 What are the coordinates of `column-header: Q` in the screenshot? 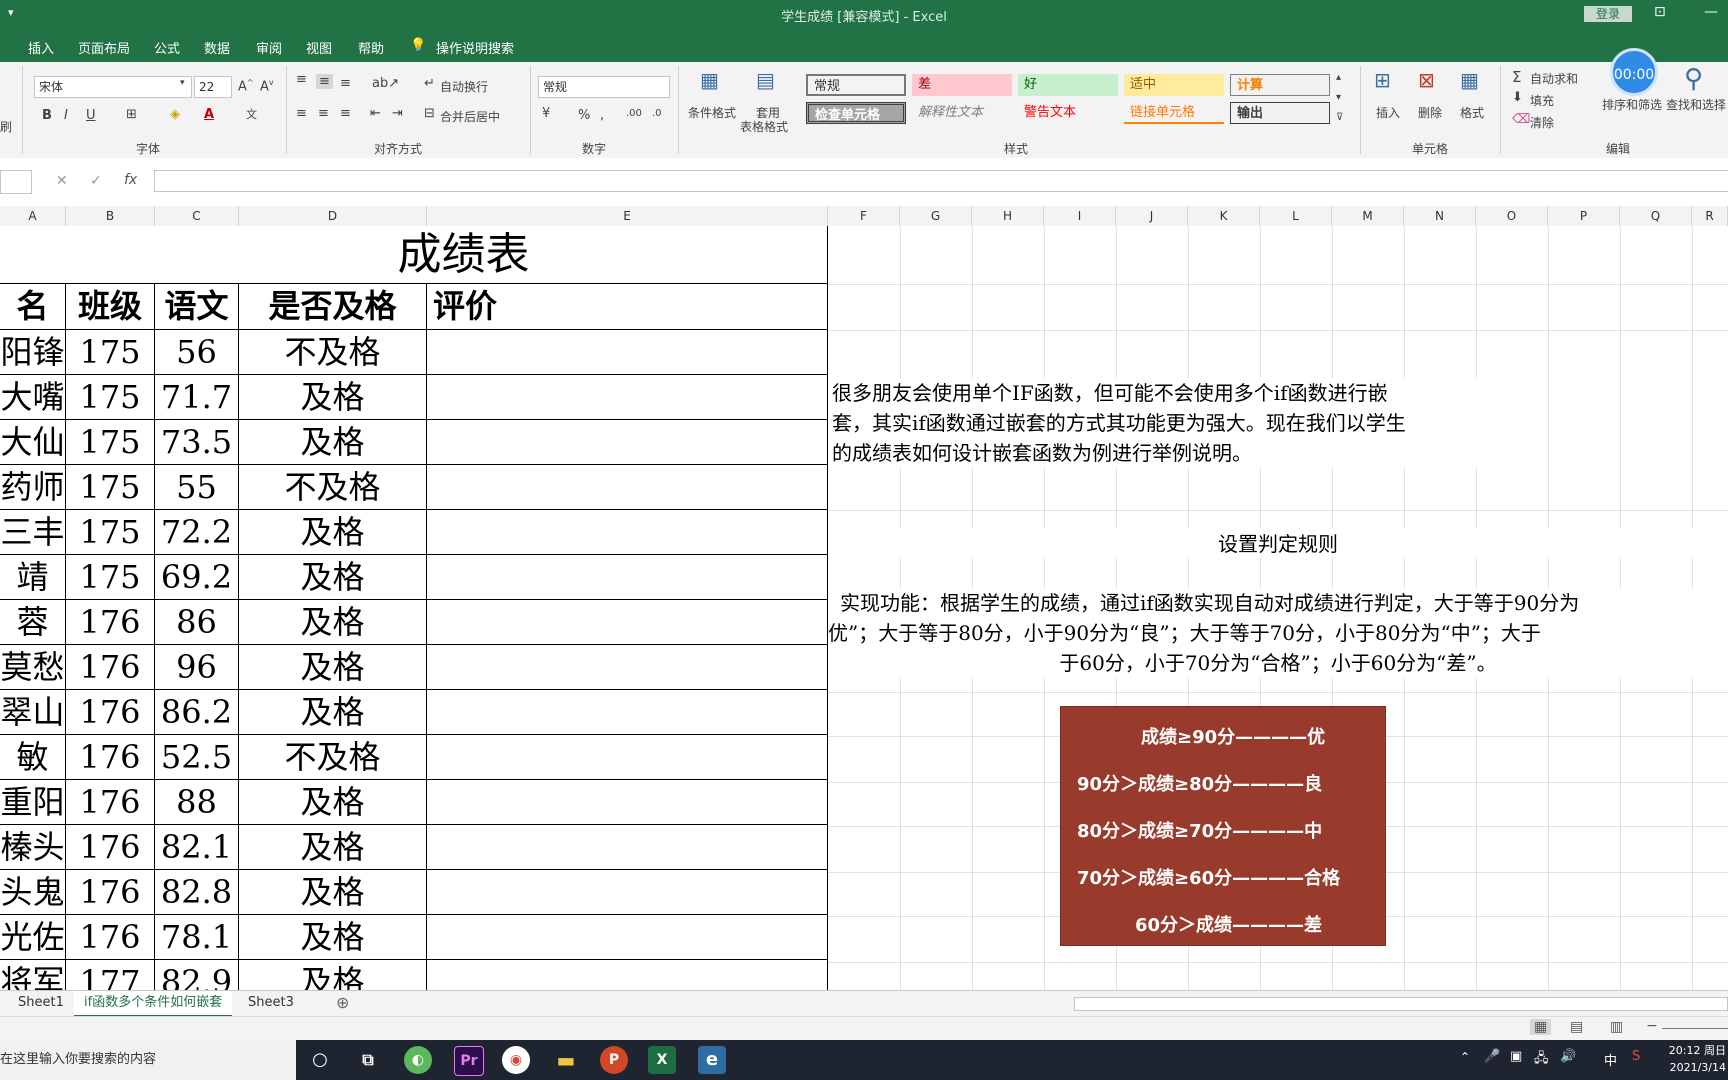 It's located at (1656, 216).